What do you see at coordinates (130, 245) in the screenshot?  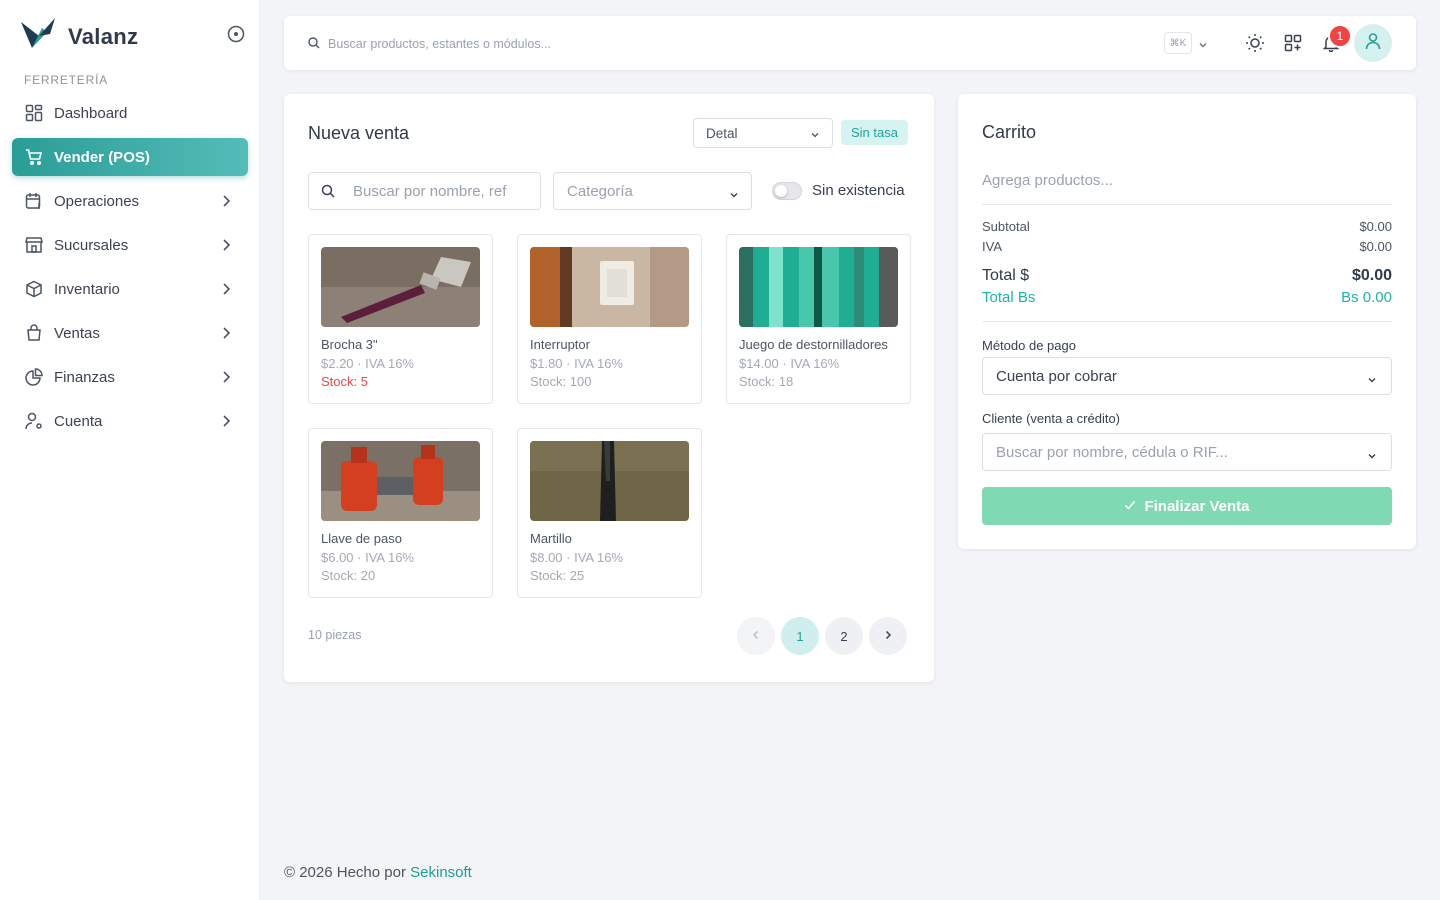 I see `sidebar-item-sucursales: Sucursales` at bounding box center [130, 245].